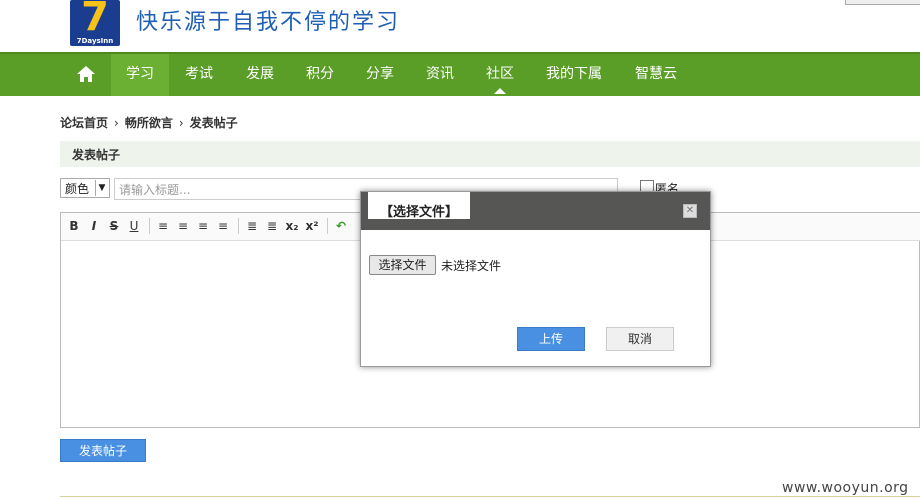  Describe the element at coordinates (272, 226) in the screenshot. I see `unordered-list-icon: ≣` at that location.